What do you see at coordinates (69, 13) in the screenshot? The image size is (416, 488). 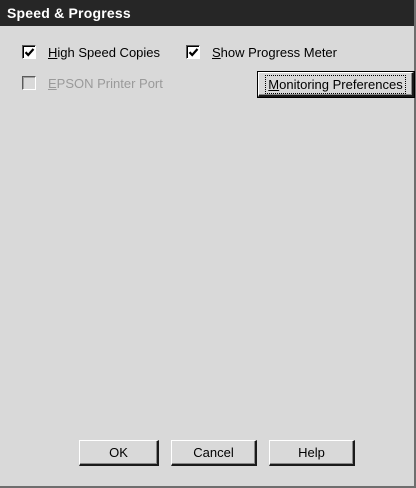 I see `dialog-title: Speed & Progress` at bounding box center [69, 13].